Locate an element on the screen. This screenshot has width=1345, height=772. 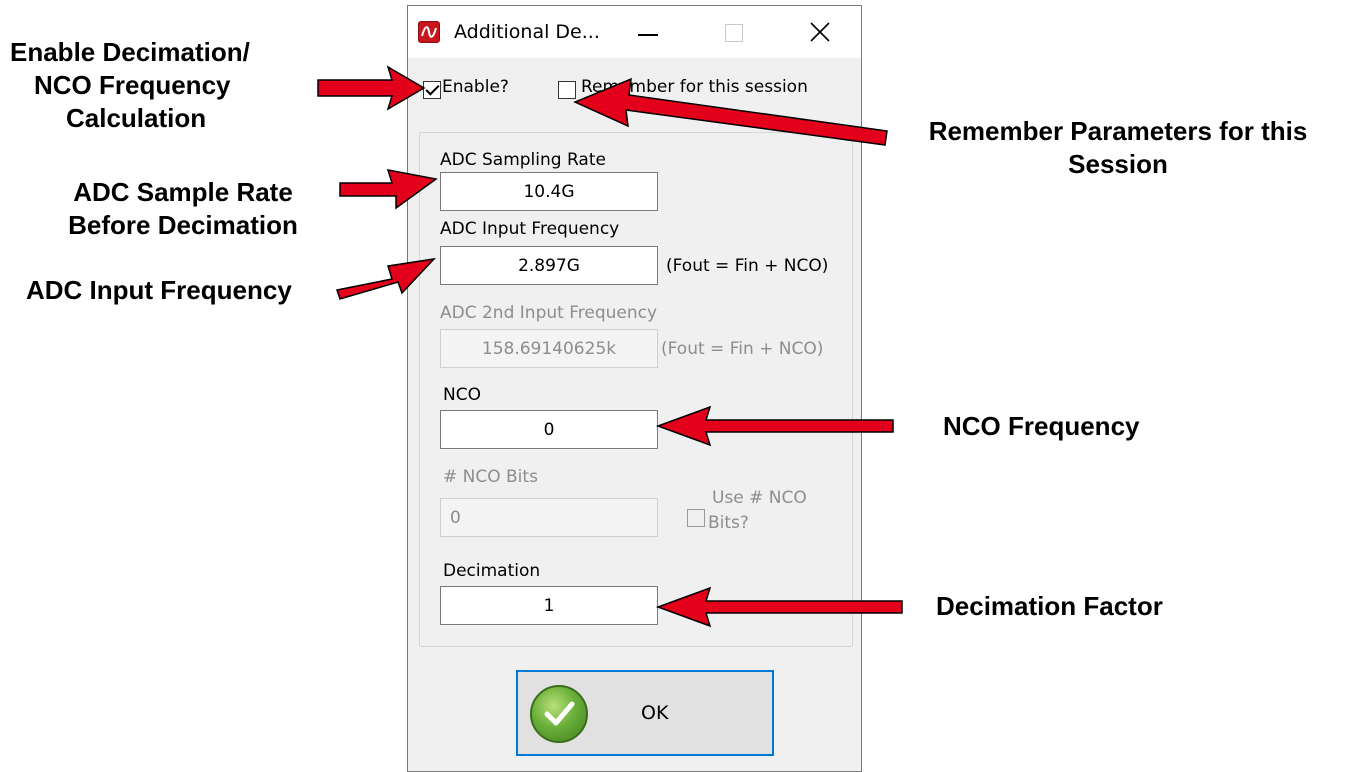
arrow-nco is located at coordinates (774, 426).